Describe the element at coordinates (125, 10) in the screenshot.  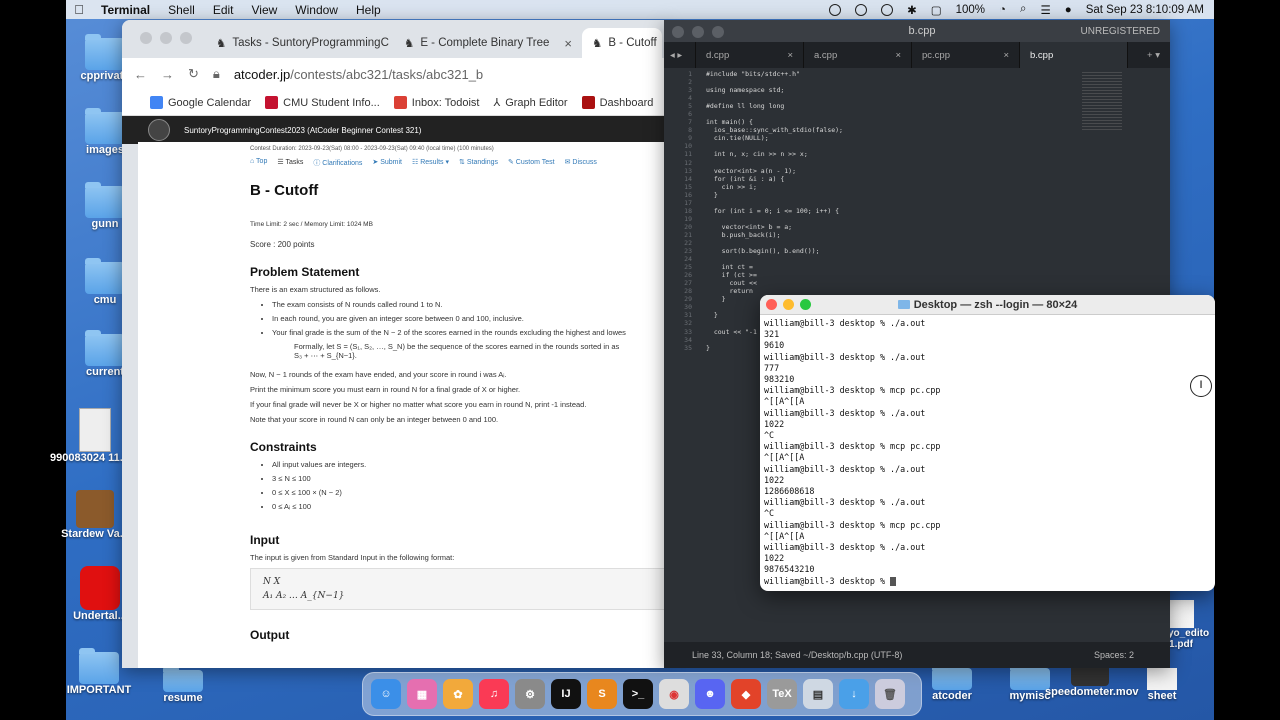
I see `menu-app-name: Terminal` at that location.